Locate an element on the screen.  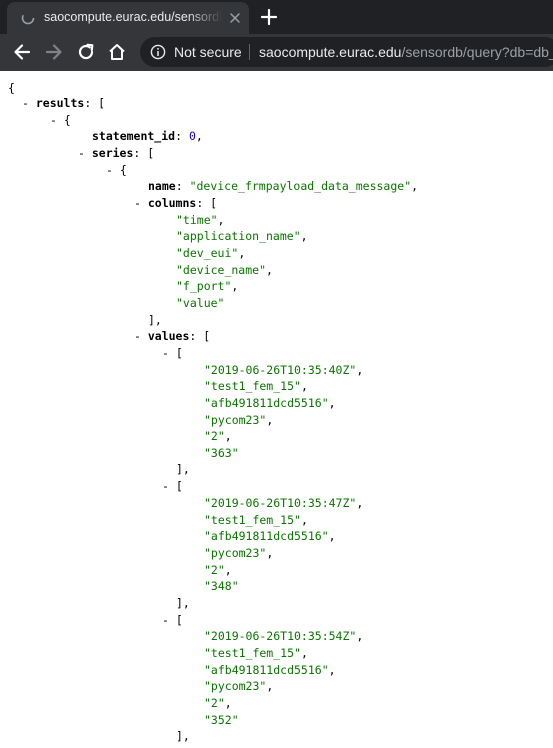
tab-strip: saocompute.eurac.edu/sensordb is located at coordinates (276, 17).